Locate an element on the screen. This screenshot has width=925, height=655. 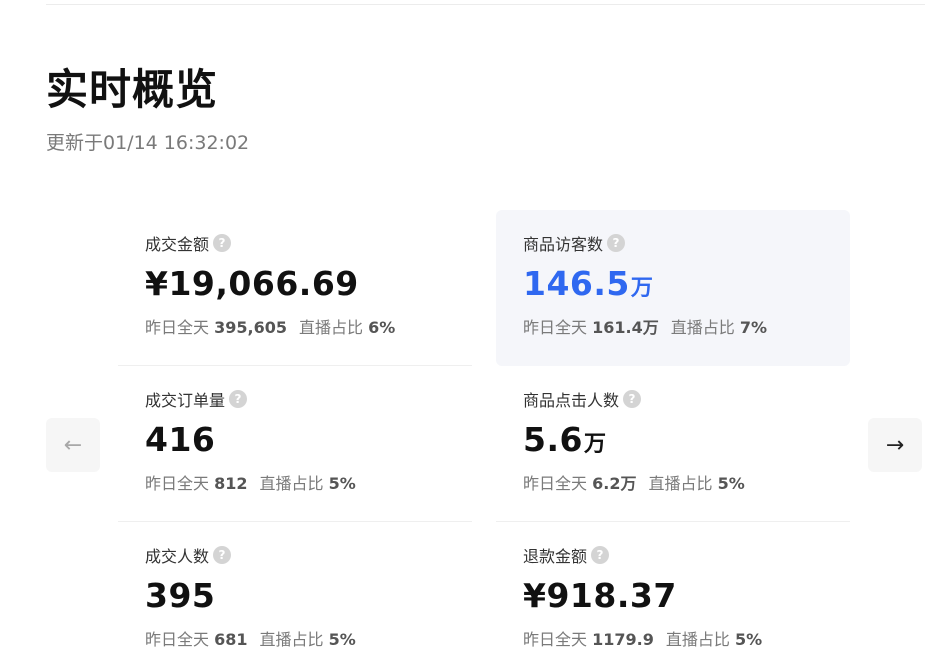
metric-label: 商品点击人数 is located at coordinates (571, 400).